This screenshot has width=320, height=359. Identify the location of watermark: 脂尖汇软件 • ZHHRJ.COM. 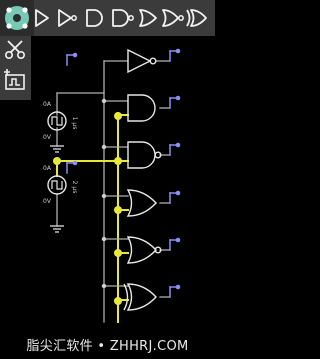
(107, 344).